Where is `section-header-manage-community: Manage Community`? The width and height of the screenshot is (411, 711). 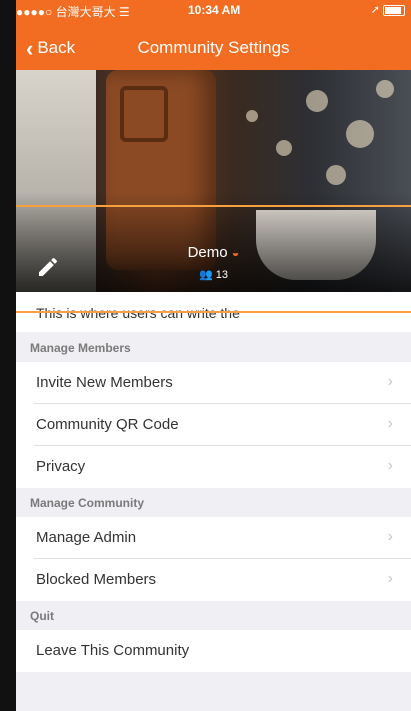 section-header-manage-community: Manage Community is located at coordinates (213, 503).